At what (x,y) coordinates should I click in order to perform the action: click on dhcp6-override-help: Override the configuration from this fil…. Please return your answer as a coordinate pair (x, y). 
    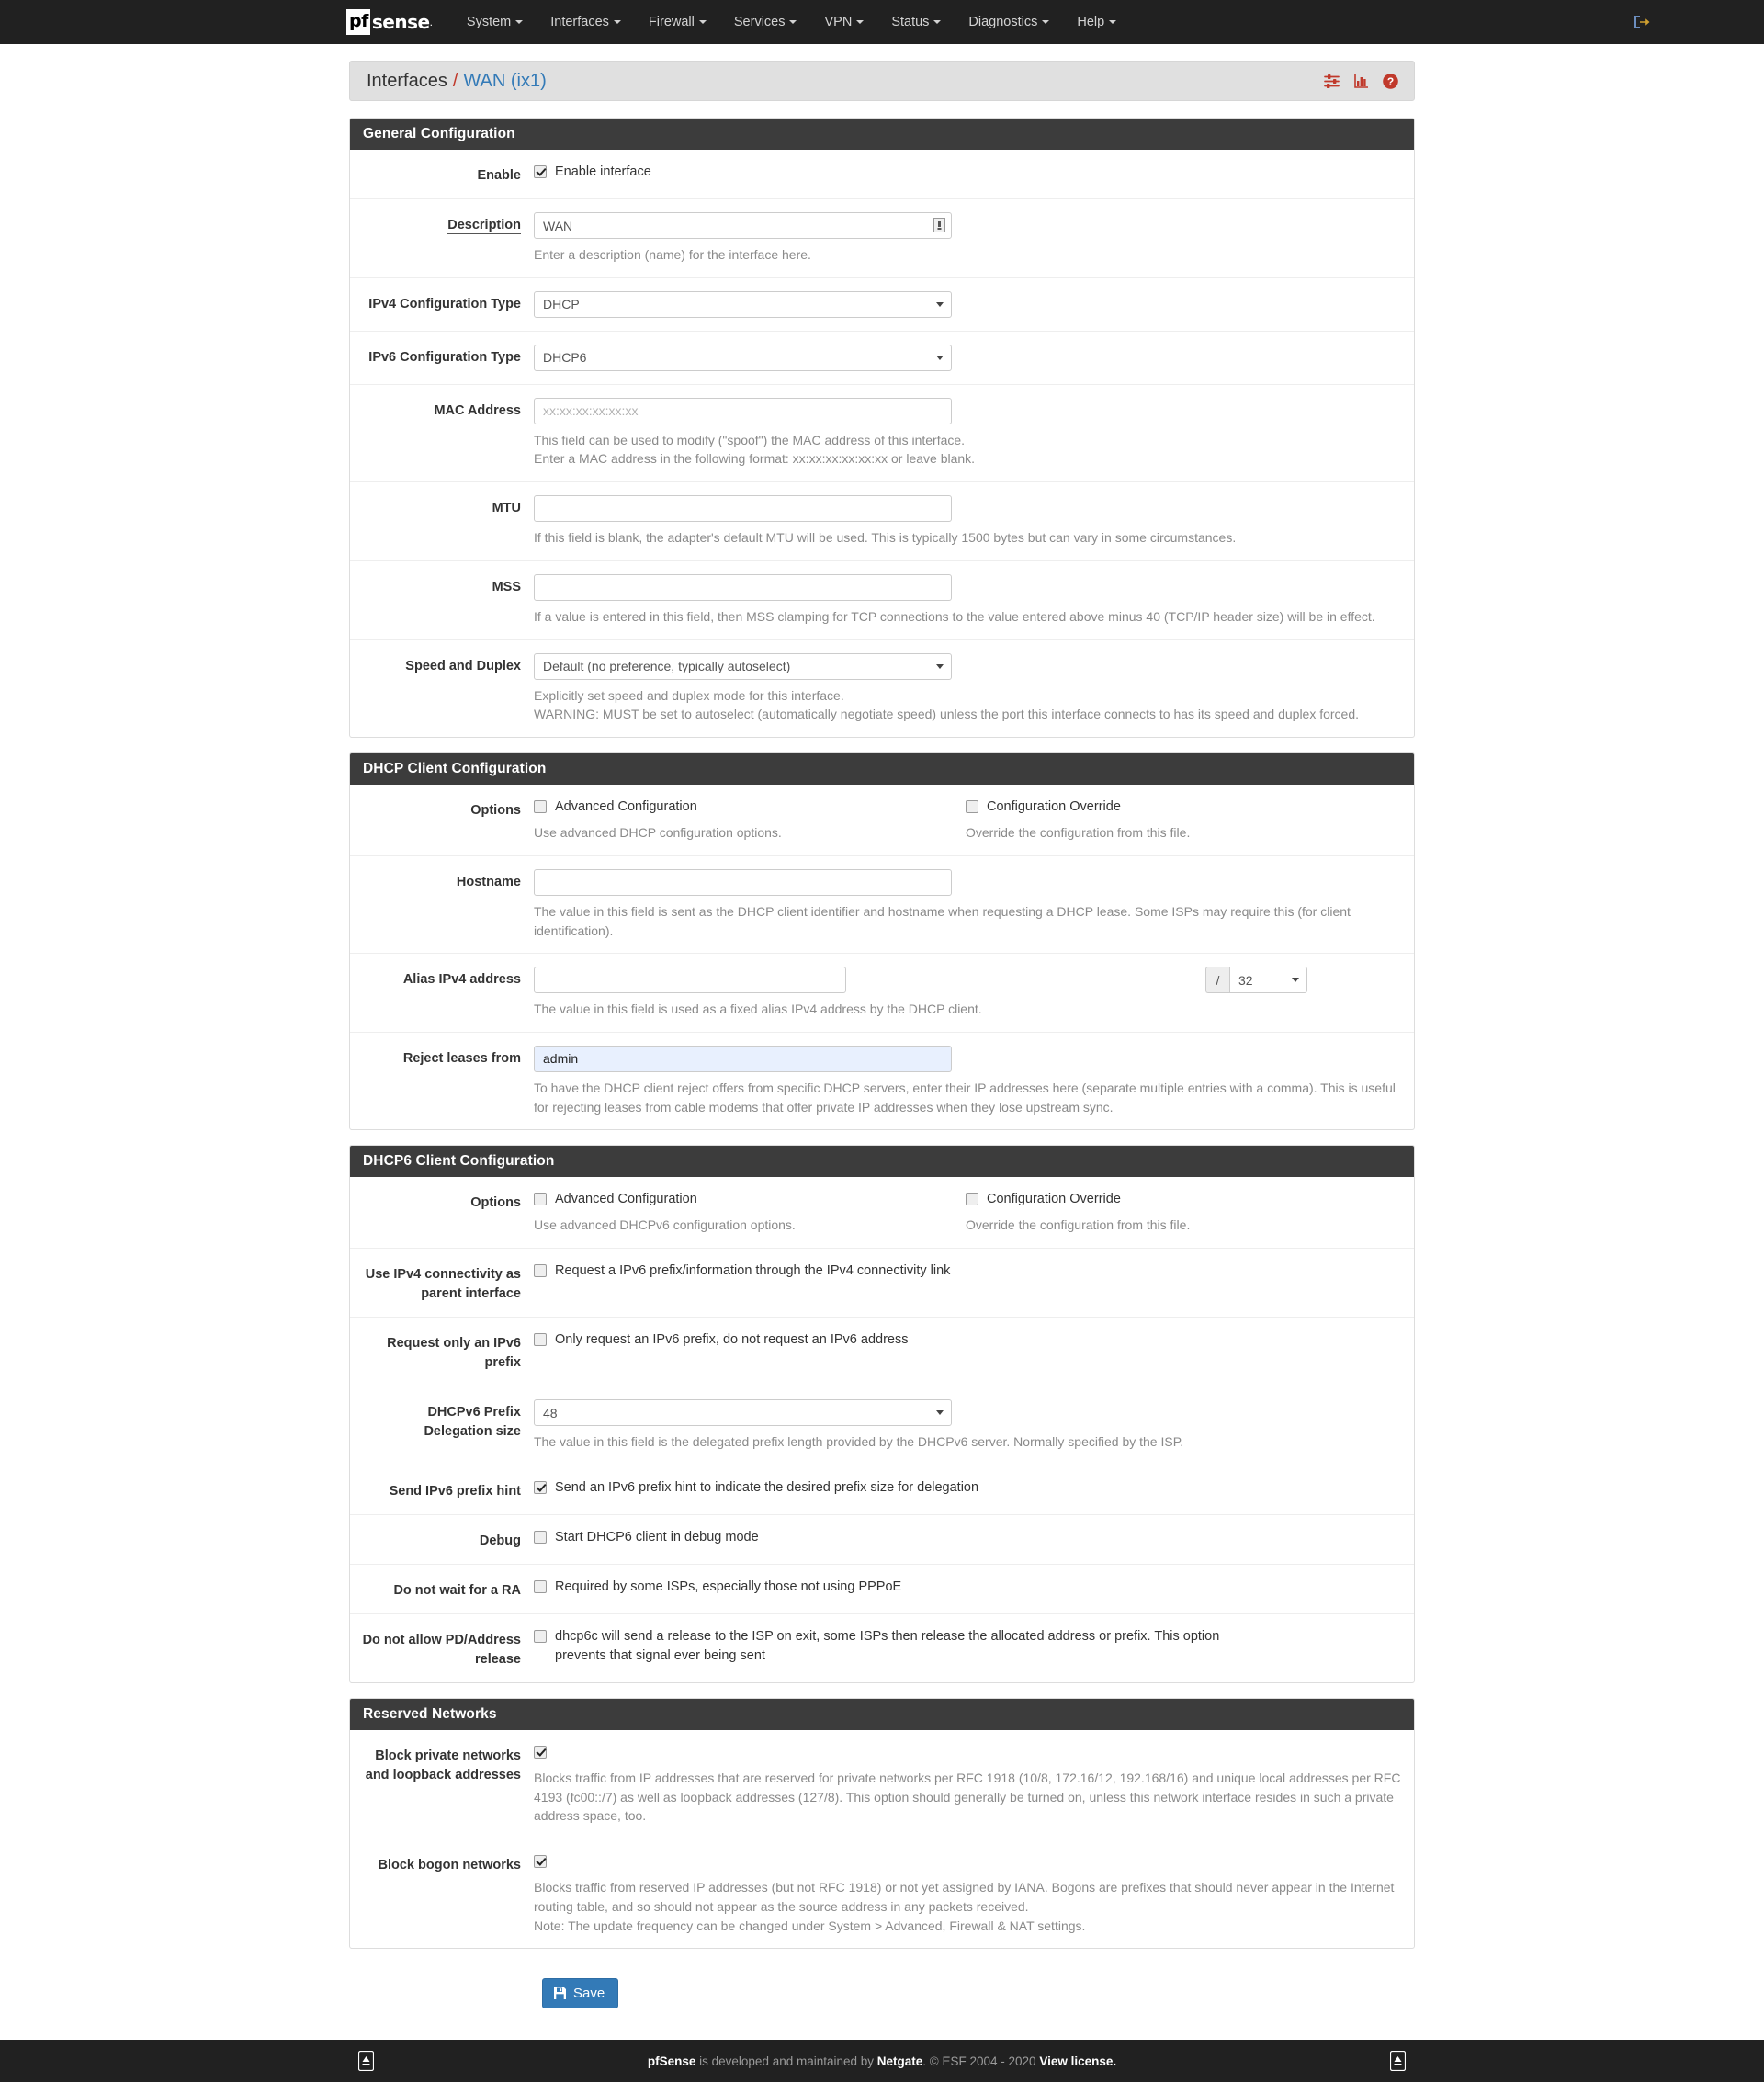
    Looking at the image, I should click on (1078, 1225).